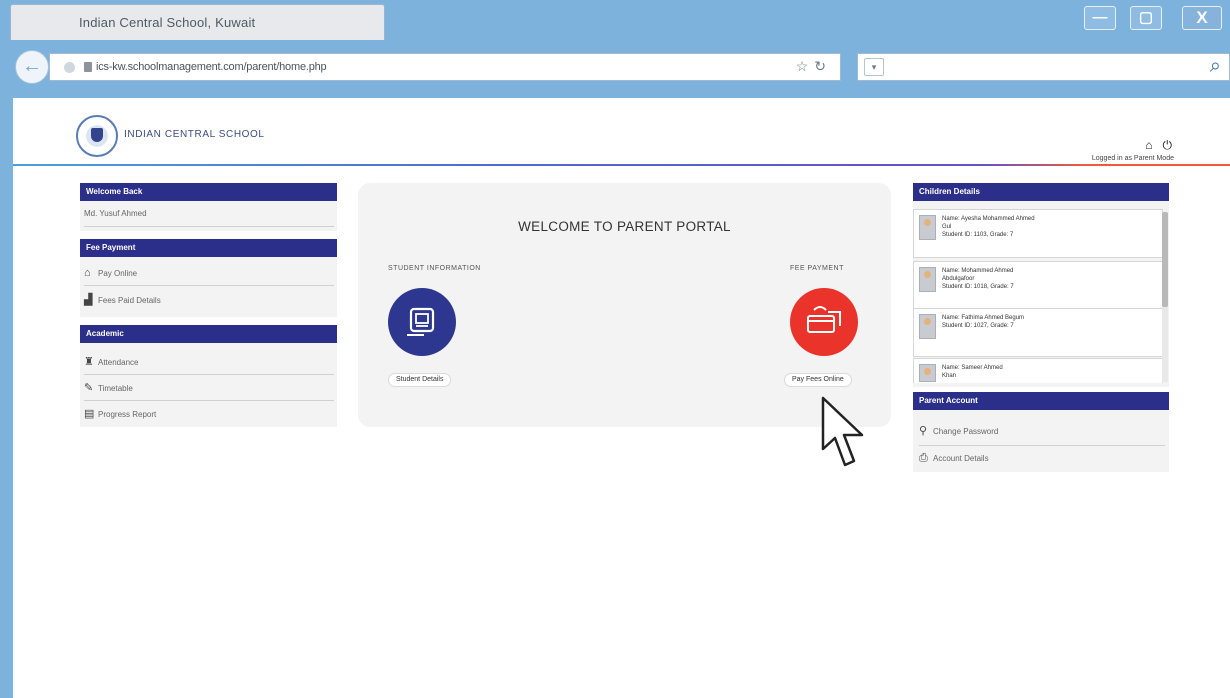 The height and width of the screenshot is (698, 1230). I want to click on payment-icon, so click(824, 319).